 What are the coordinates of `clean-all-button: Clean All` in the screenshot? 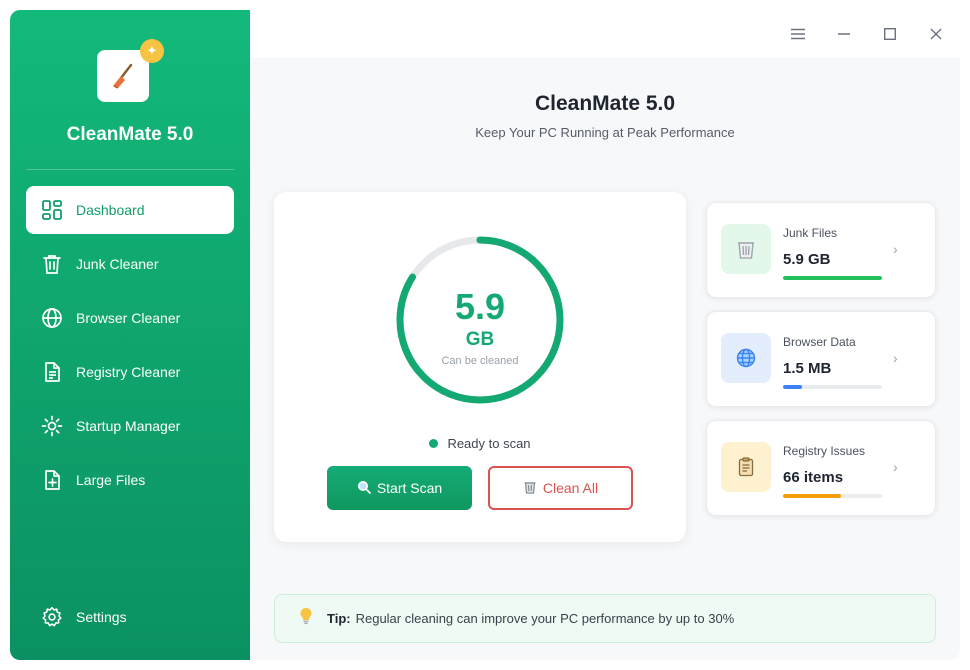 It's located at (560, 488).